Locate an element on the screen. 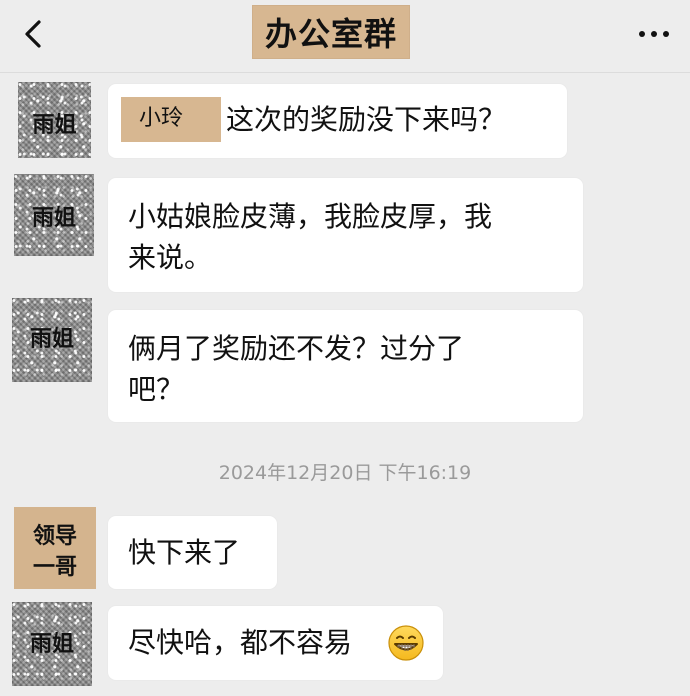 The width and height of the screenshot is (690, 696). message-bubble: 小姑娘脸皮薄，我脸皮厚，我 来说。 is located at coordinates (345, 235).